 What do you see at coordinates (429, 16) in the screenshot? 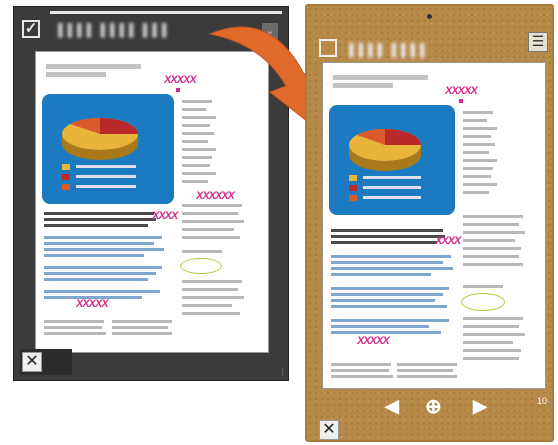
I see `pin-dot` at bounding box center [429, 16].